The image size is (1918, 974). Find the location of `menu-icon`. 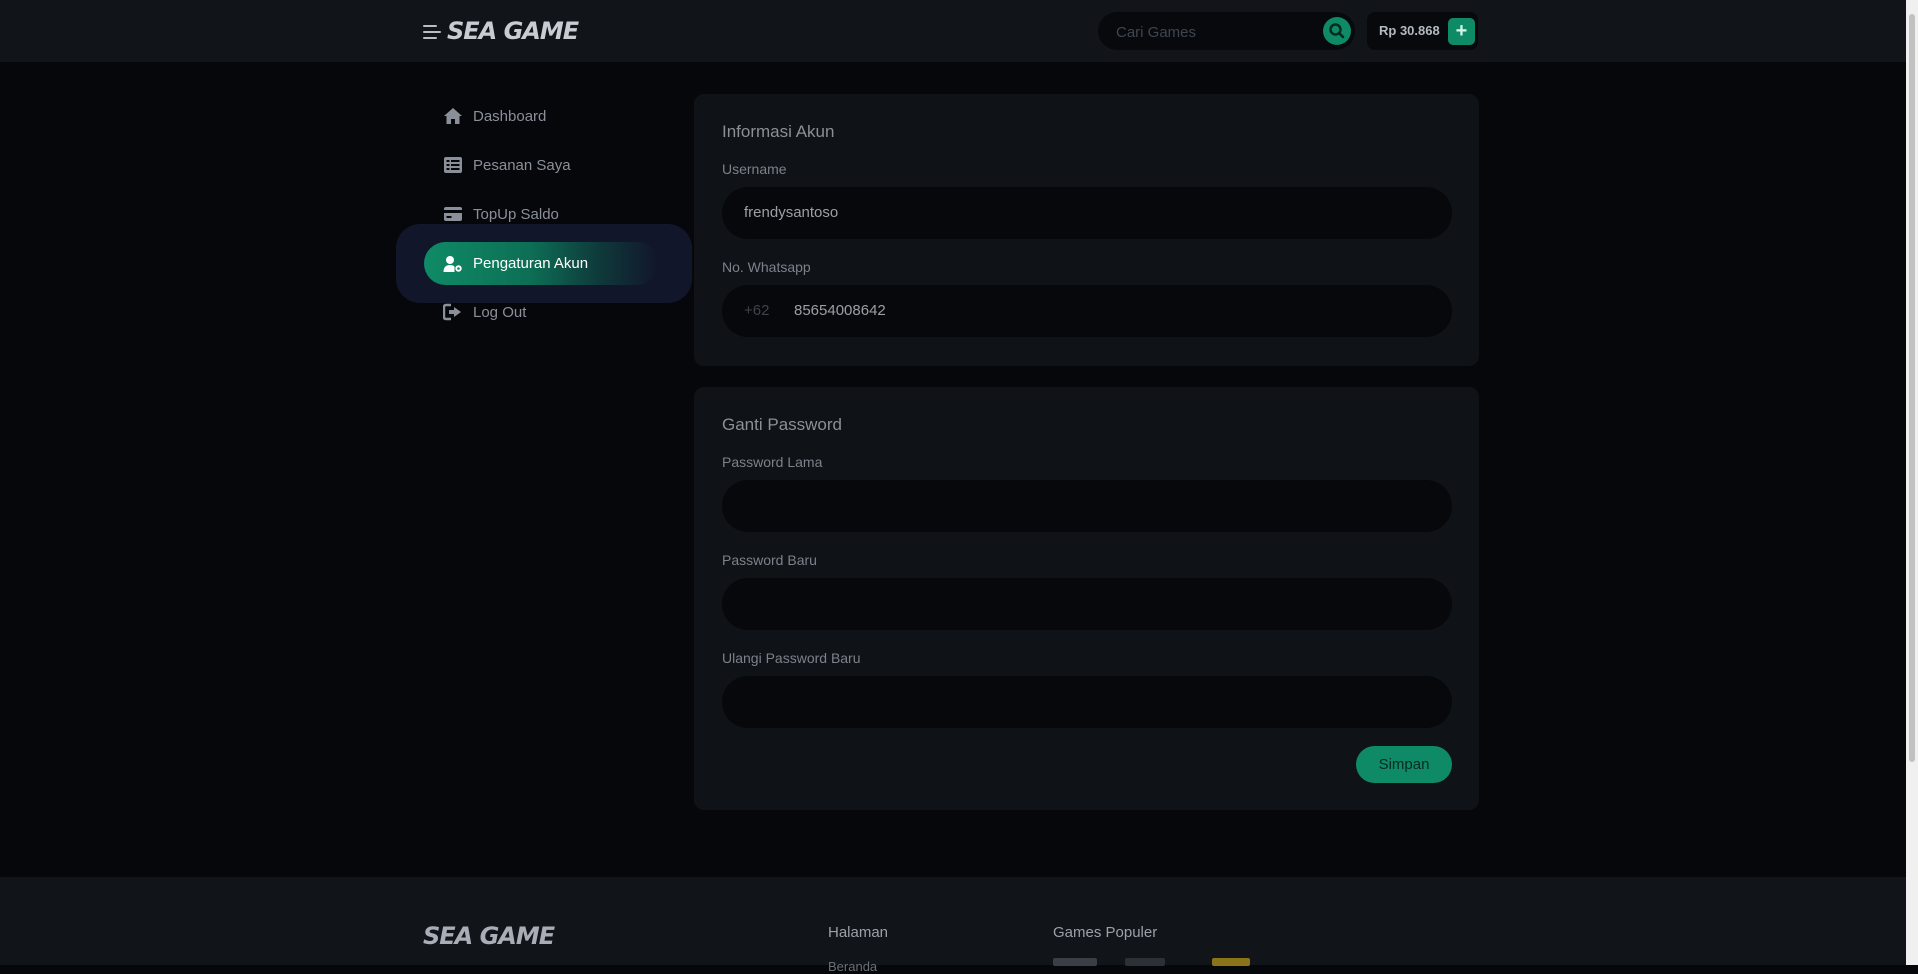

menu-icon is located at coordinates (432, 32).